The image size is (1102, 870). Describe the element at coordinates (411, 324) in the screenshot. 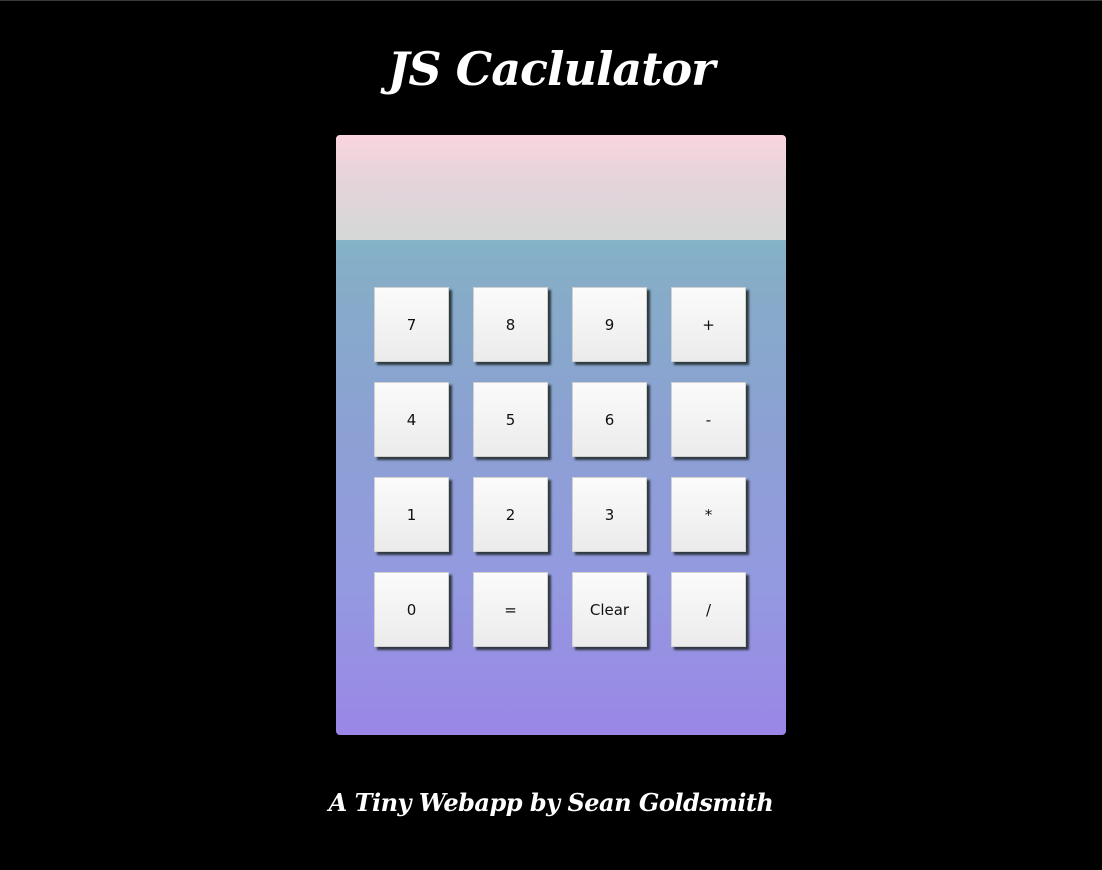

I see `key-7: 7` at that location.